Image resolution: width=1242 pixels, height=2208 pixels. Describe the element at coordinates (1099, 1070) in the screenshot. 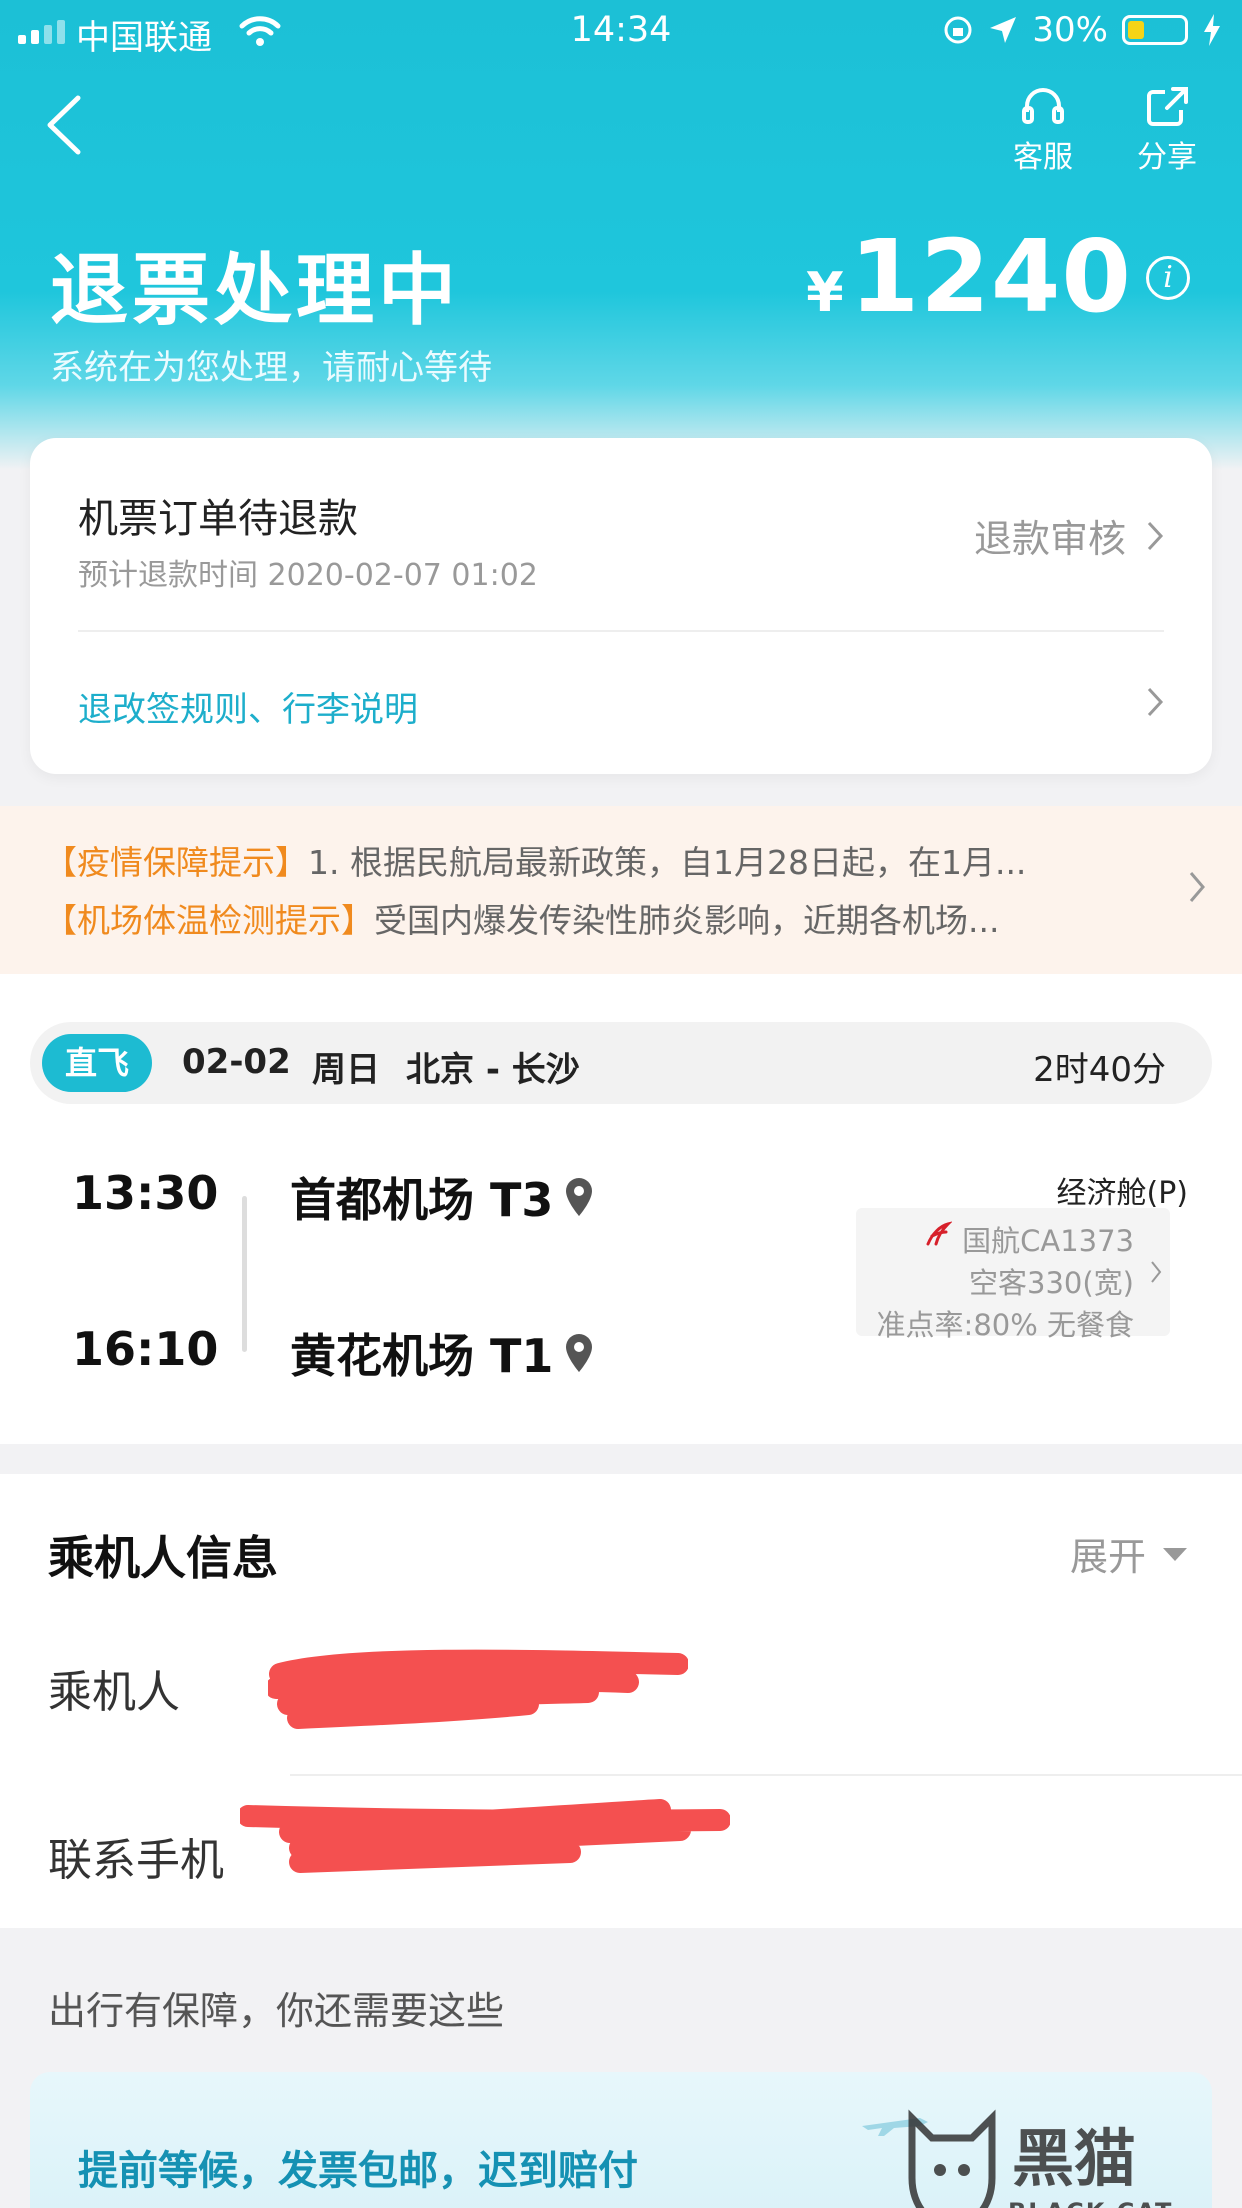

I see `flight-duration: 2时40分` at that location.